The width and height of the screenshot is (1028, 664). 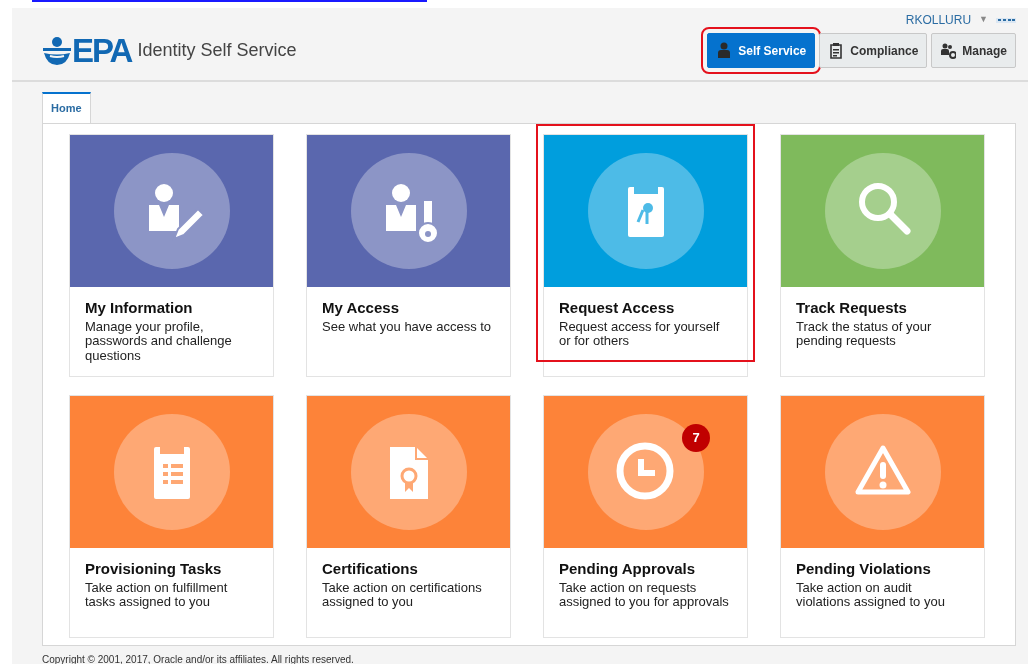 What do you see at coordinates (873, 50) in the screenshot?
I see `nav-button: Compliance` at bounding box center [873, 50].